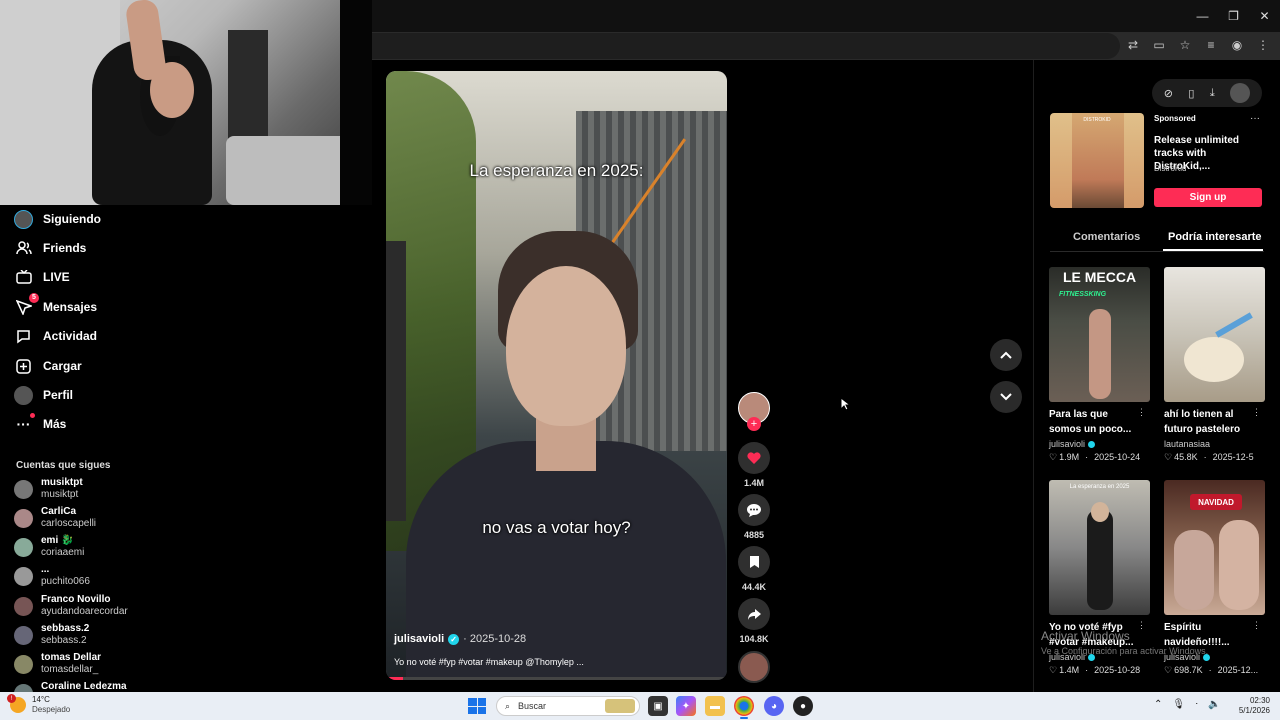 The height and width of the screenshot is (720, 1280). I want to click on next-video-button, so click(1006, 397).